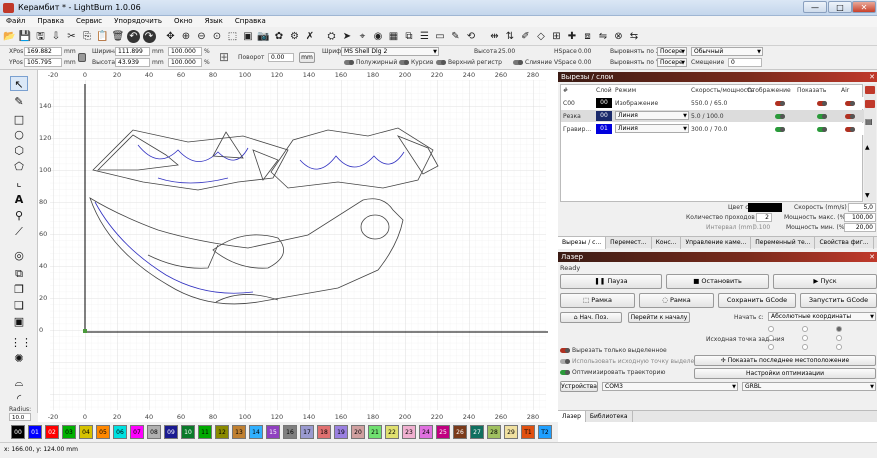 This screenshot has width=877, height=458. Describe the element at coordinates (392, 432) in the screenshot. I see `palette-color-22: 22` at that location.